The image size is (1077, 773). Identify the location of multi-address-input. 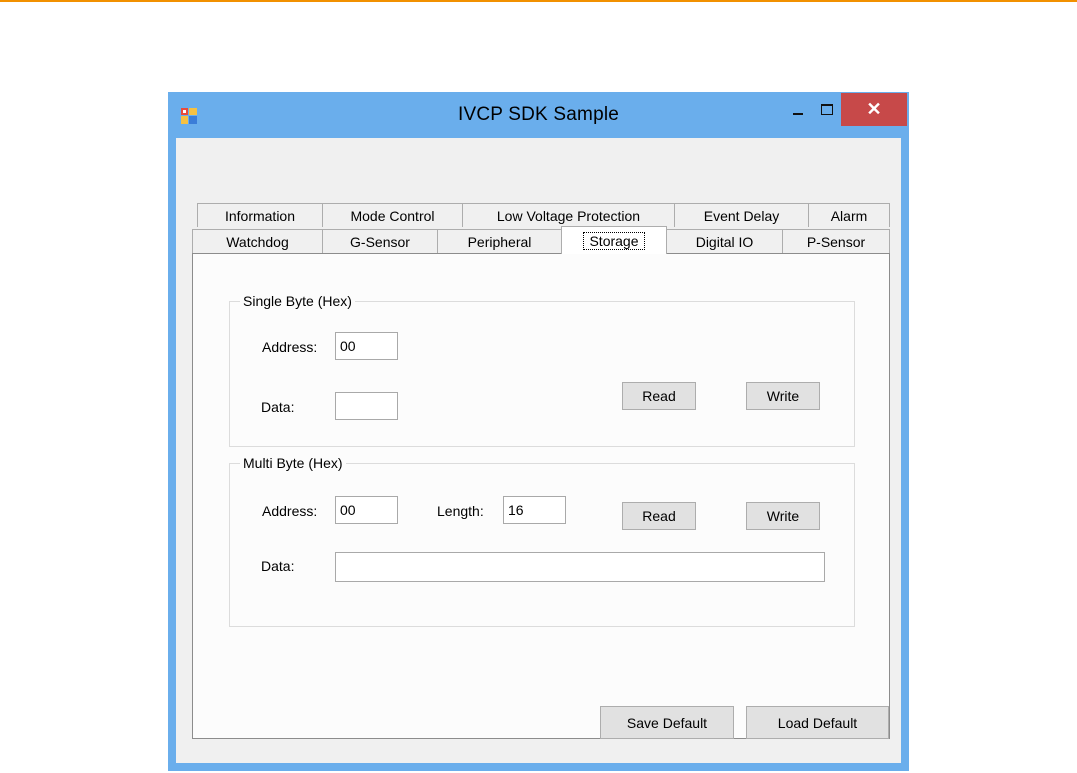
(366, 510).